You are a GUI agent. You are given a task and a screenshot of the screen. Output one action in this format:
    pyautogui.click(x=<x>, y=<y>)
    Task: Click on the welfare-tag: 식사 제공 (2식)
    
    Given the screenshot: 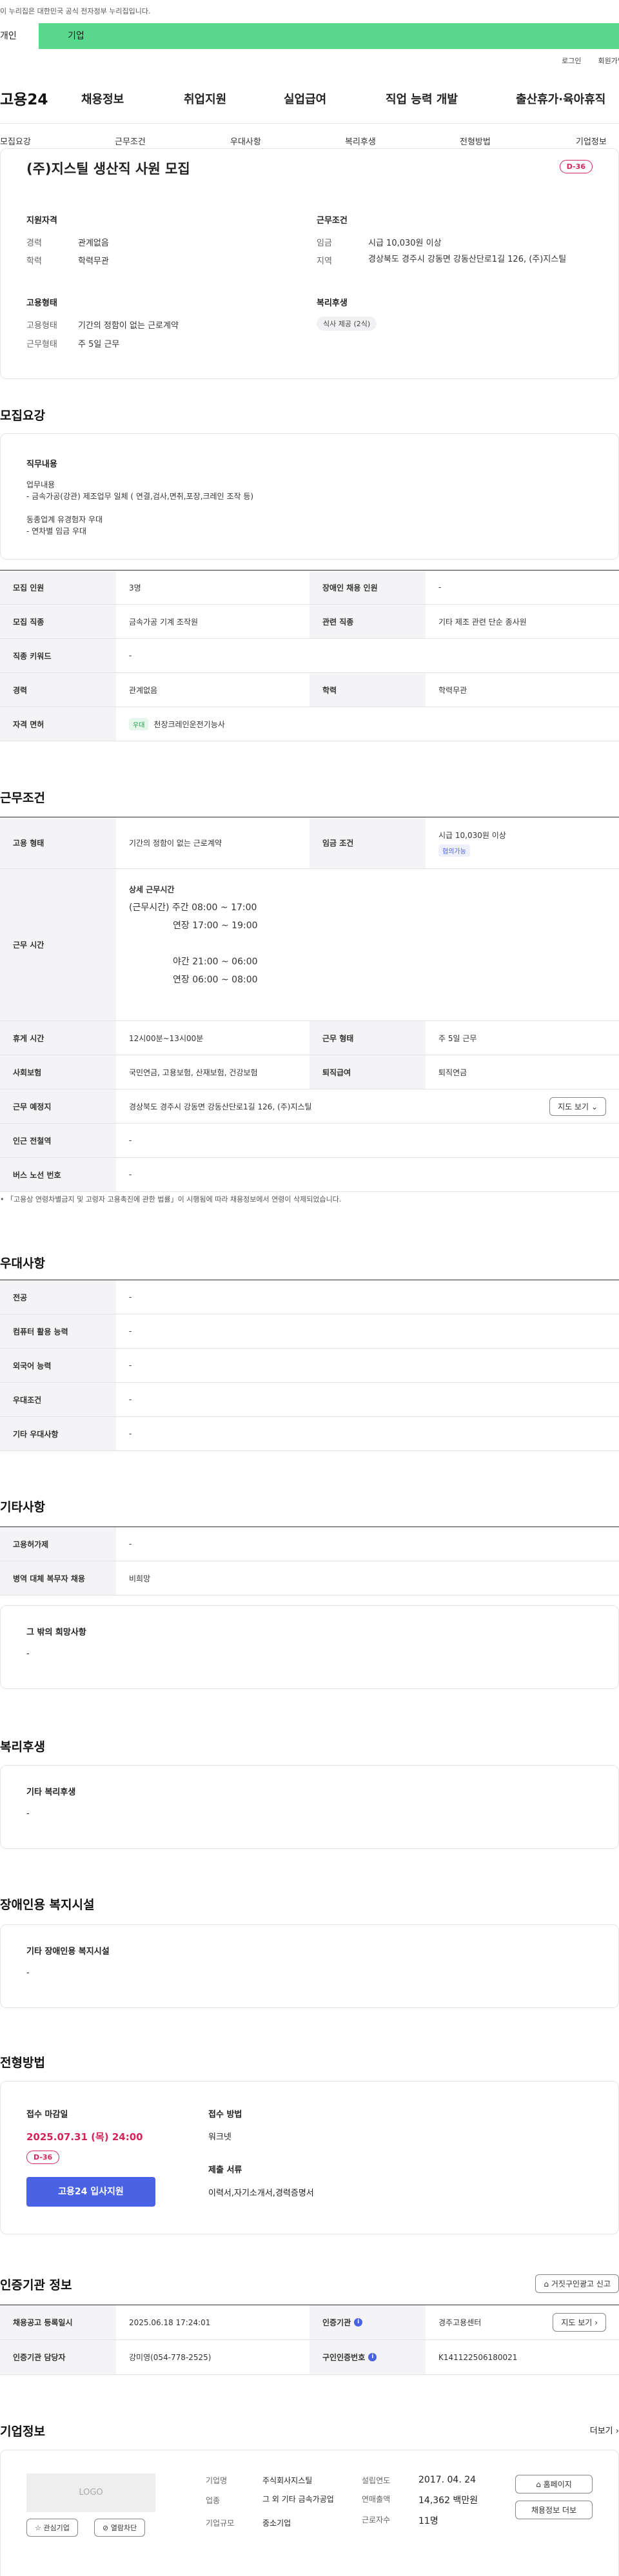 What is the action you would take?
    pyautogui.click(x=347, y=324)
    